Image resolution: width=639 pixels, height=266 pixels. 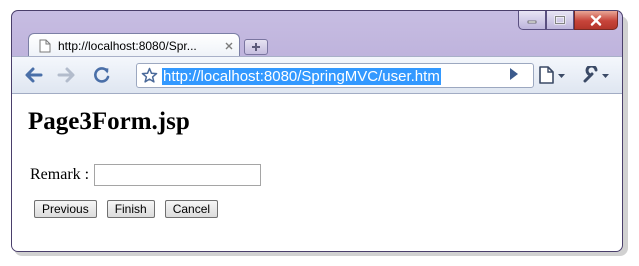 I want to click on maximize-button, so click(x=560, y=20).